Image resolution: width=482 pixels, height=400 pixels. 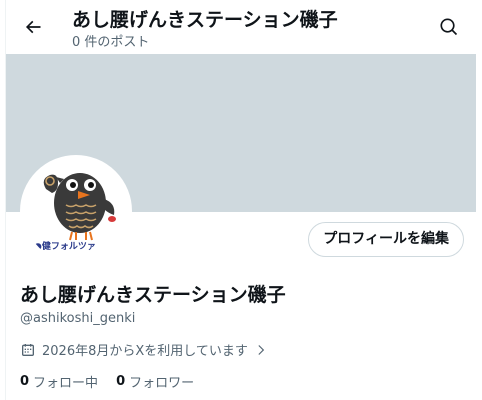 What do you see at coordinates (65, 247) in the screenshot?
I see `avatar-caption: ●健フォルツァ` at bounding box center [65, 247].